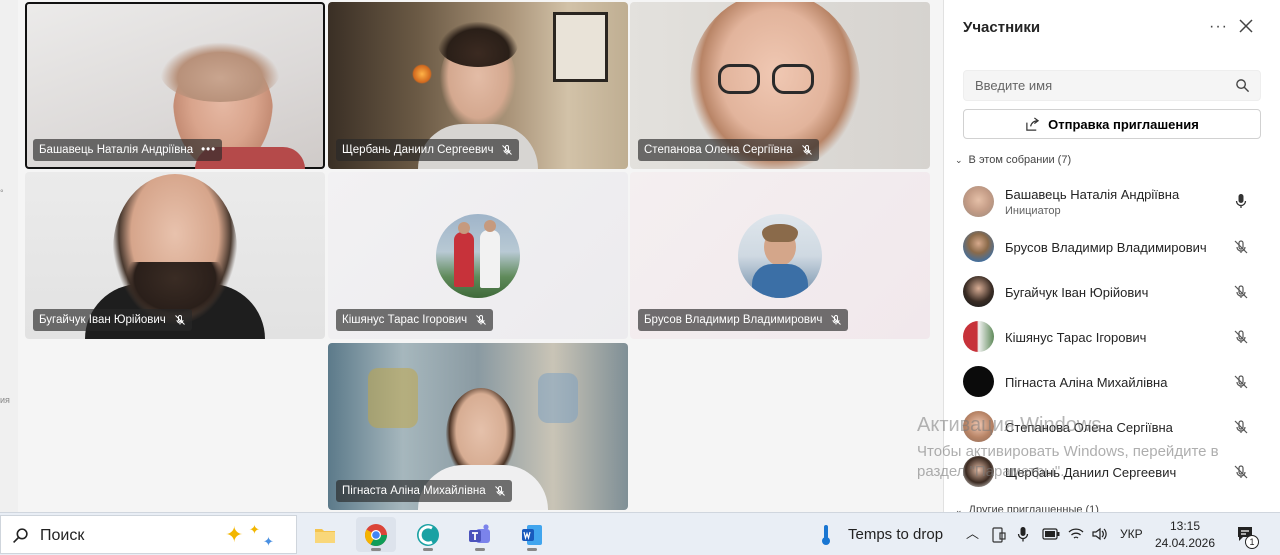 This screenshot has width=1280, height=555. What do you see at coordinates (5, 400) in the screenshot?
I see `left-strip-text: ия` at bounding box center [5, 400].